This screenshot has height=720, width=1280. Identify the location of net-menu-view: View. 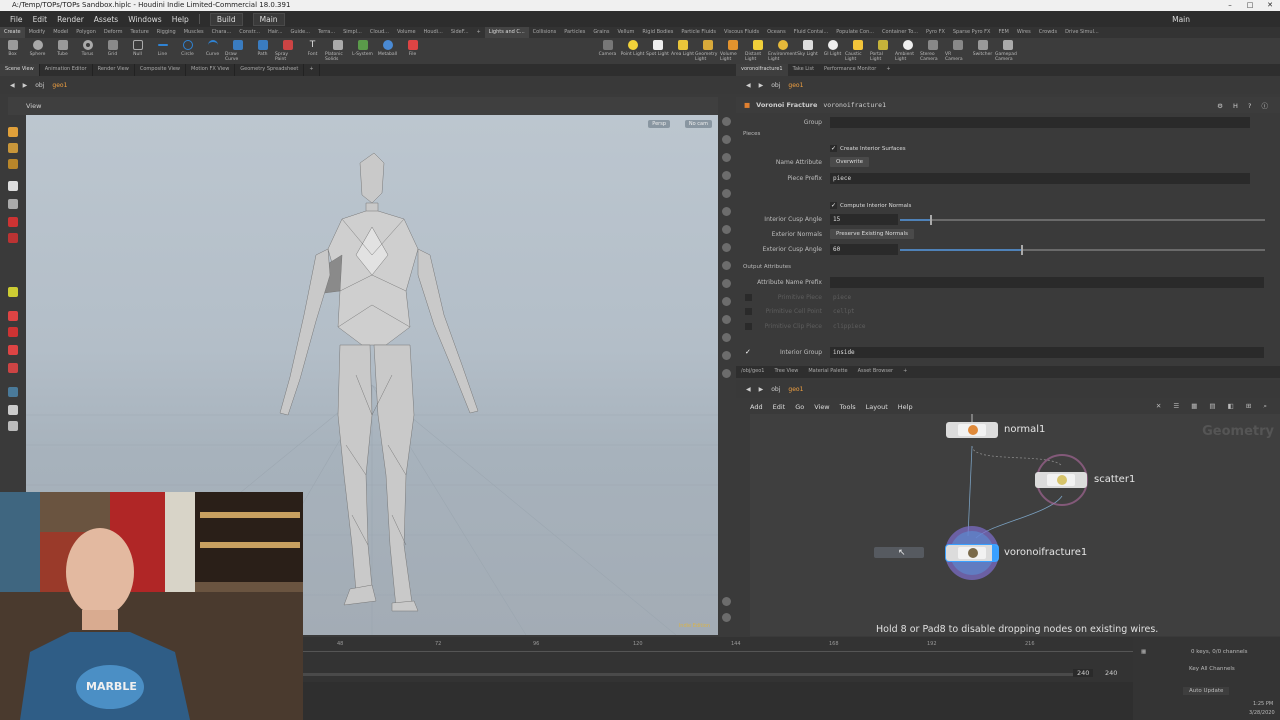
(821, 407).